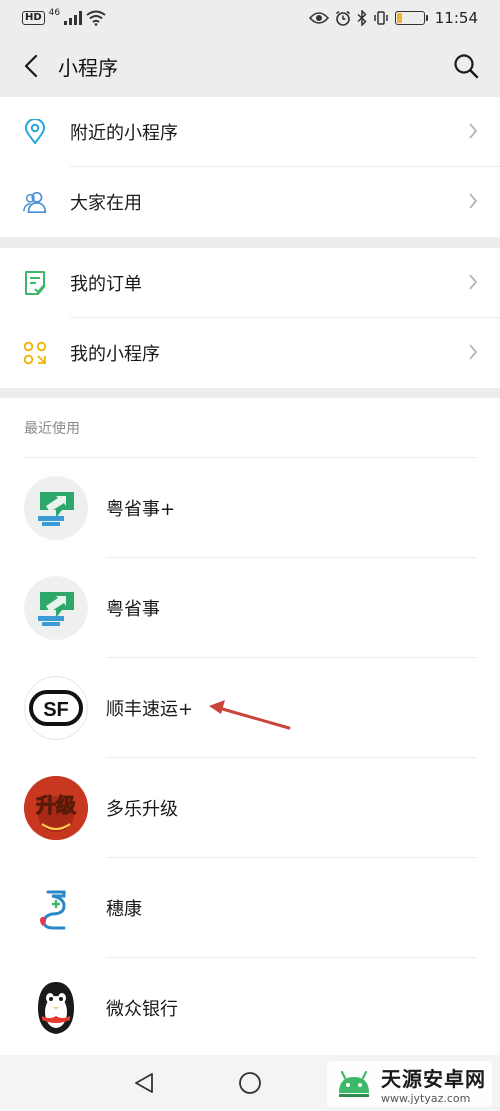 The height and width of the screenshot is (1111, 500). Describe the element at coordinates (73, 18) in the screenshot. I see `signal-icon` at that location.